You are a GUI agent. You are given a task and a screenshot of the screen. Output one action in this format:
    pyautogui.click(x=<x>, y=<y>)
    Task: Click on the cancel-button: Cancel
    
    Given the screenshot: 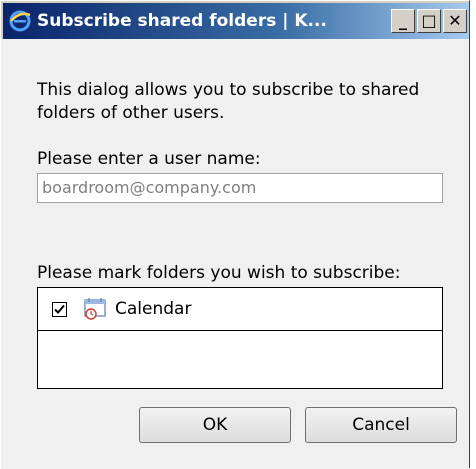 What is the action you would take?
    pyautogui.click(x=381, y=425)
    